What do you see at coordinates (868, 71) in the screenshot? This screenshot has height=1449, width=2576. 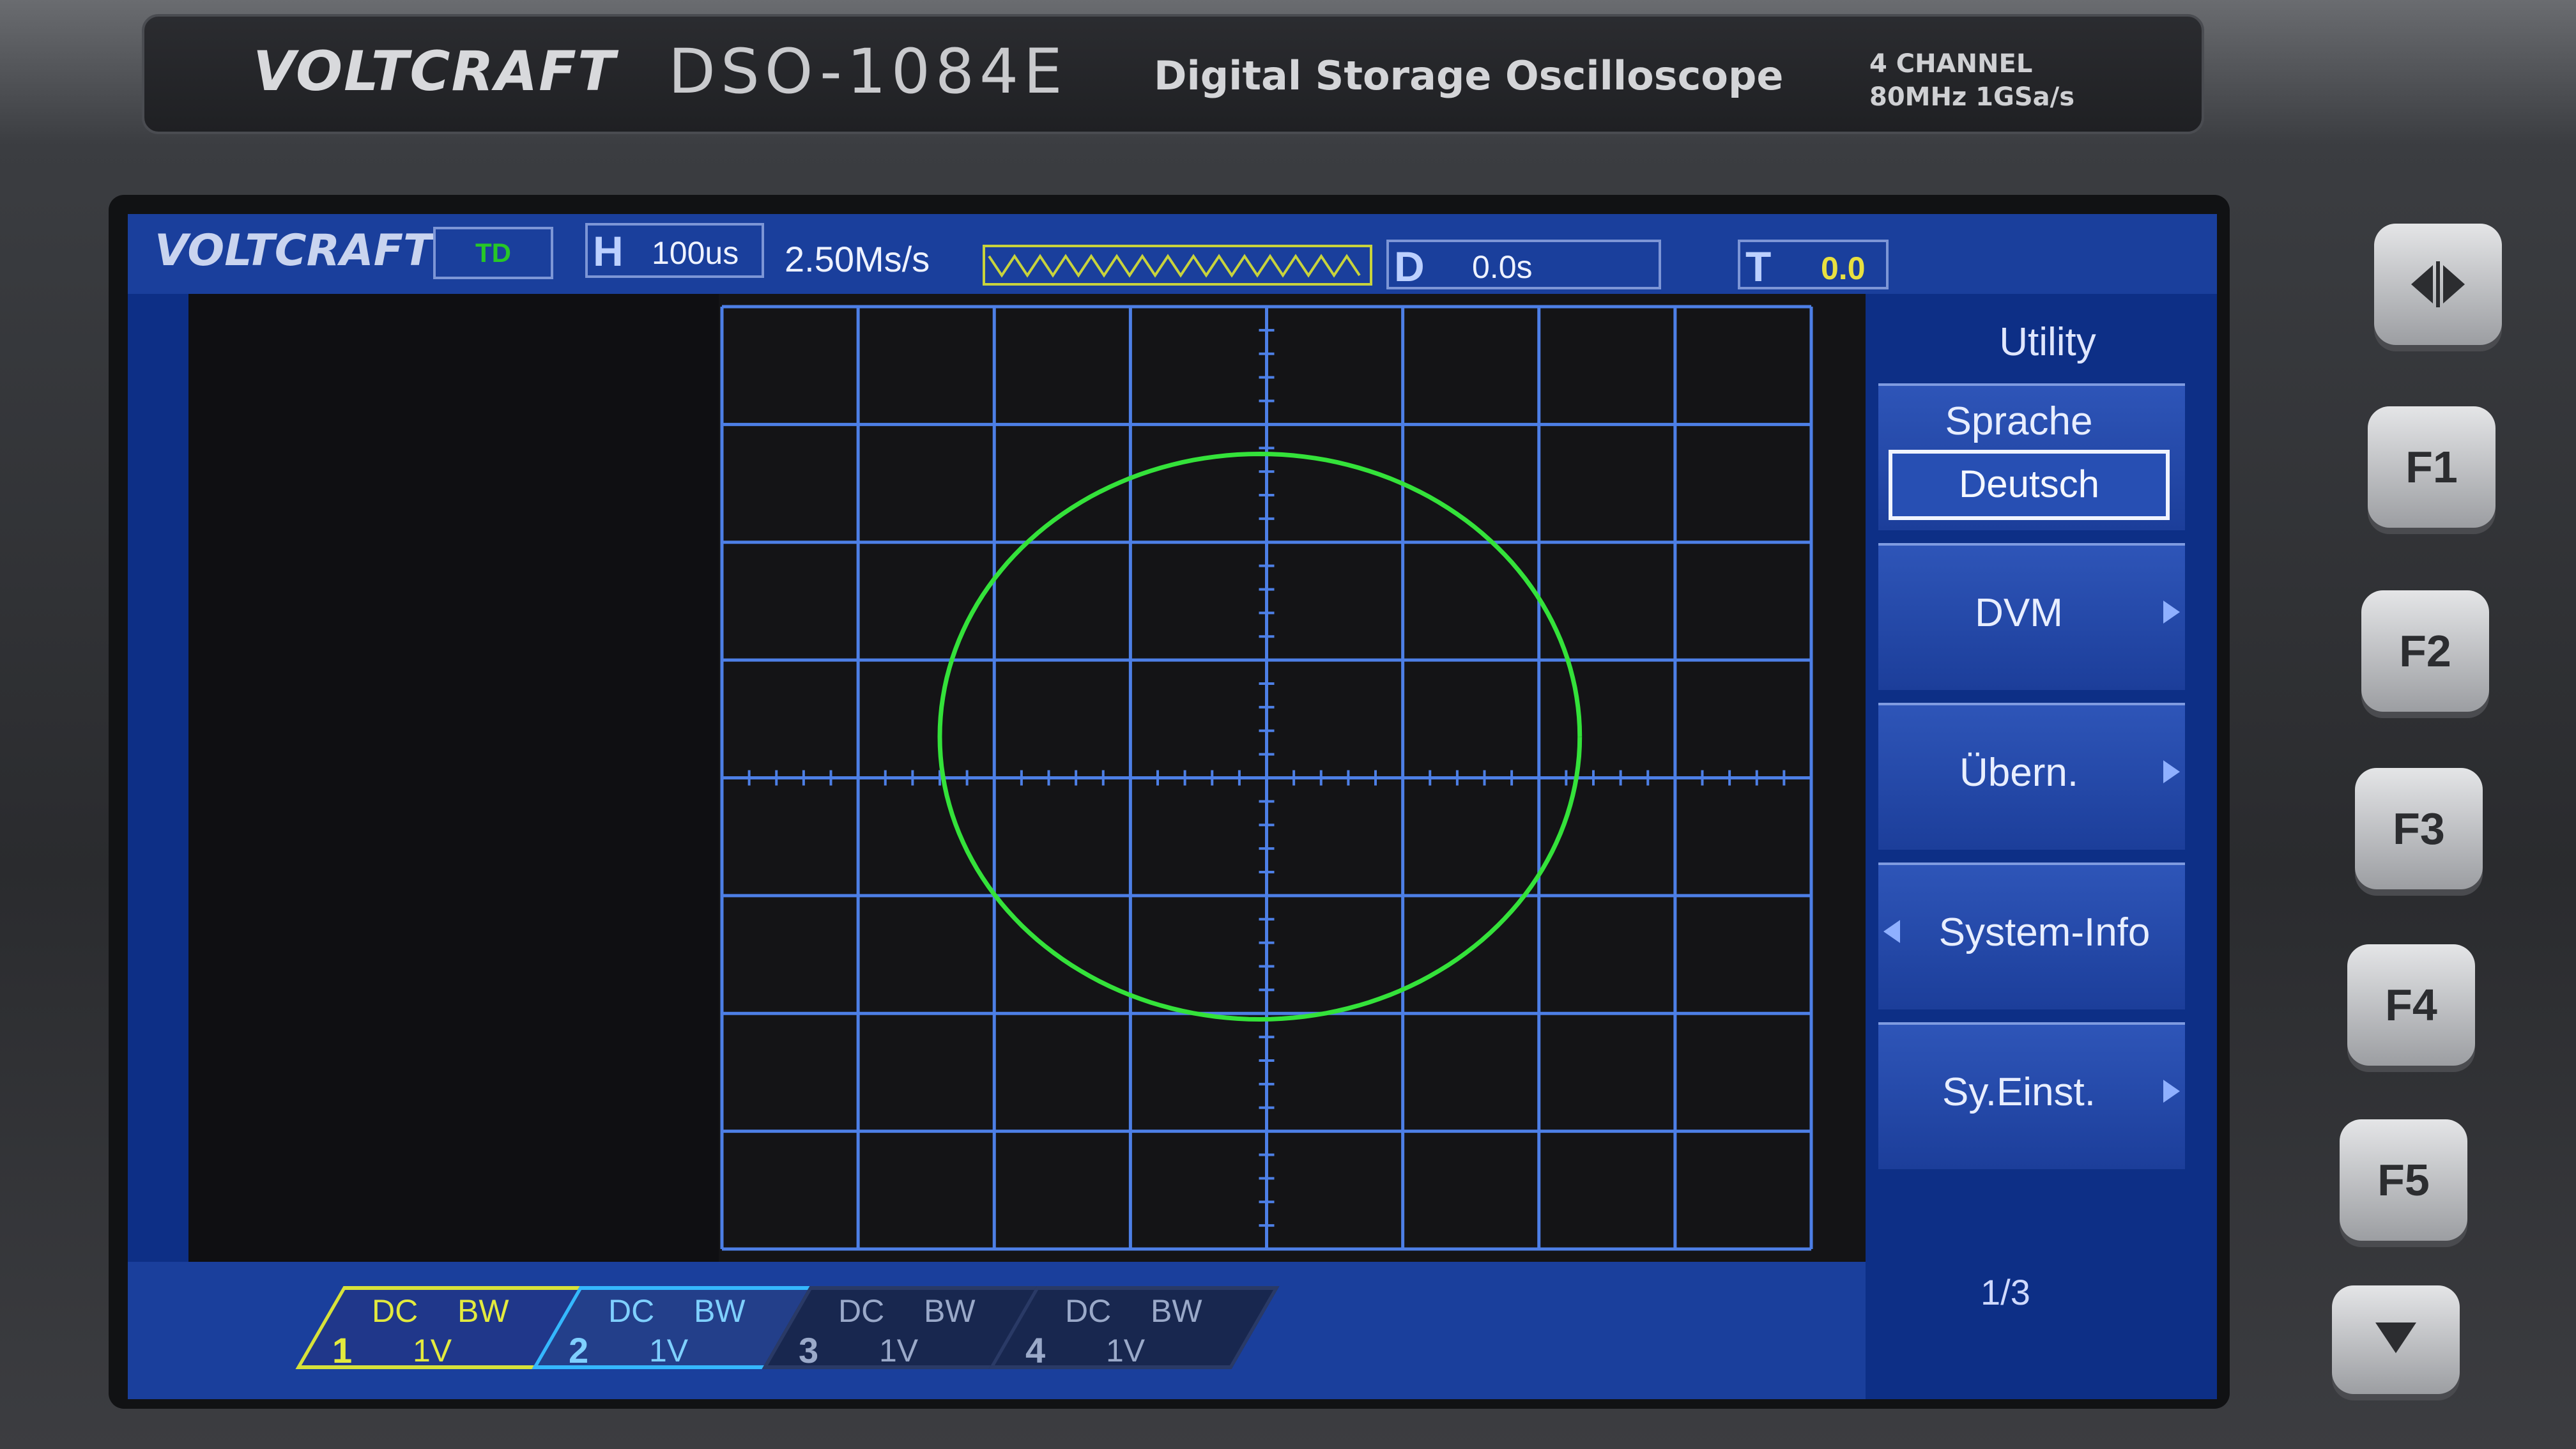 I see `model-name: DSO-1084E` at bounding box center [868, 71].